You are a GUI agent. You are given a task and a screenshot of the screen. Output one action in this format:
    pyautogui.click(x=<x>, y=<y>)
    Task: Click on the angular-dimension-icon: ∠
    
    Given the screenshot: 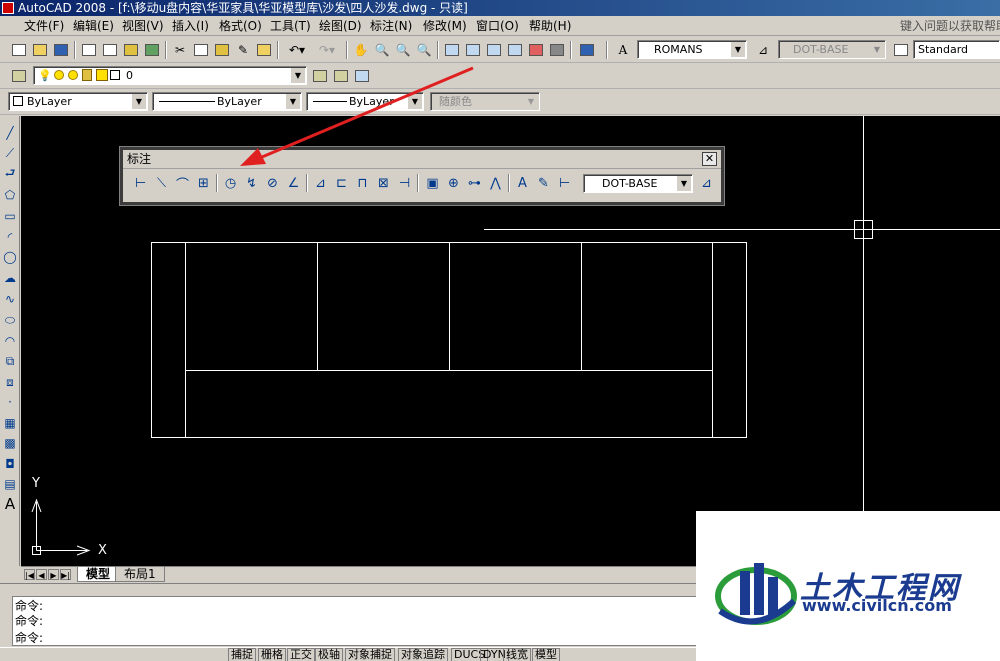 What is the action you would take?
    pyautogui.click(x=293, y=183)
    